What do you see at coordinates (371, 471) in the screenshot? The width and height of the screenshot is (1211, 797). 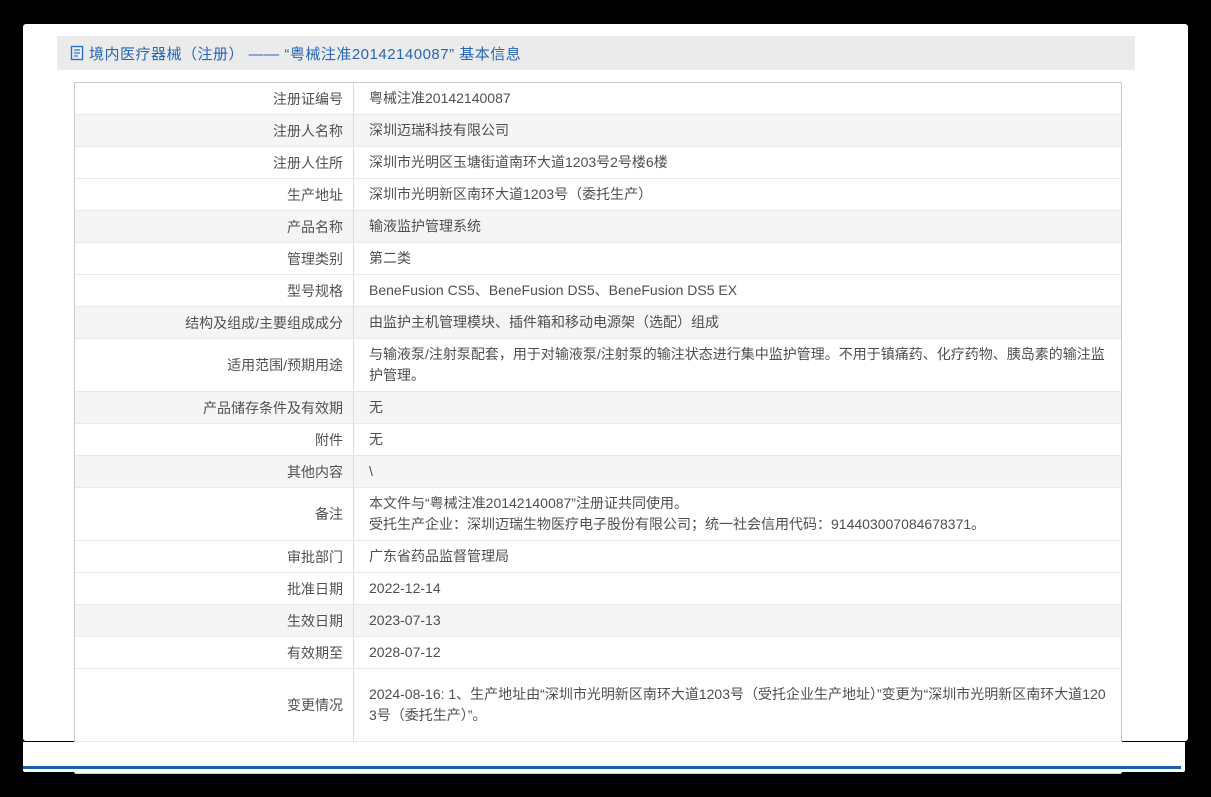 I see `row-value-text: \` at bounding box center [371, 471].